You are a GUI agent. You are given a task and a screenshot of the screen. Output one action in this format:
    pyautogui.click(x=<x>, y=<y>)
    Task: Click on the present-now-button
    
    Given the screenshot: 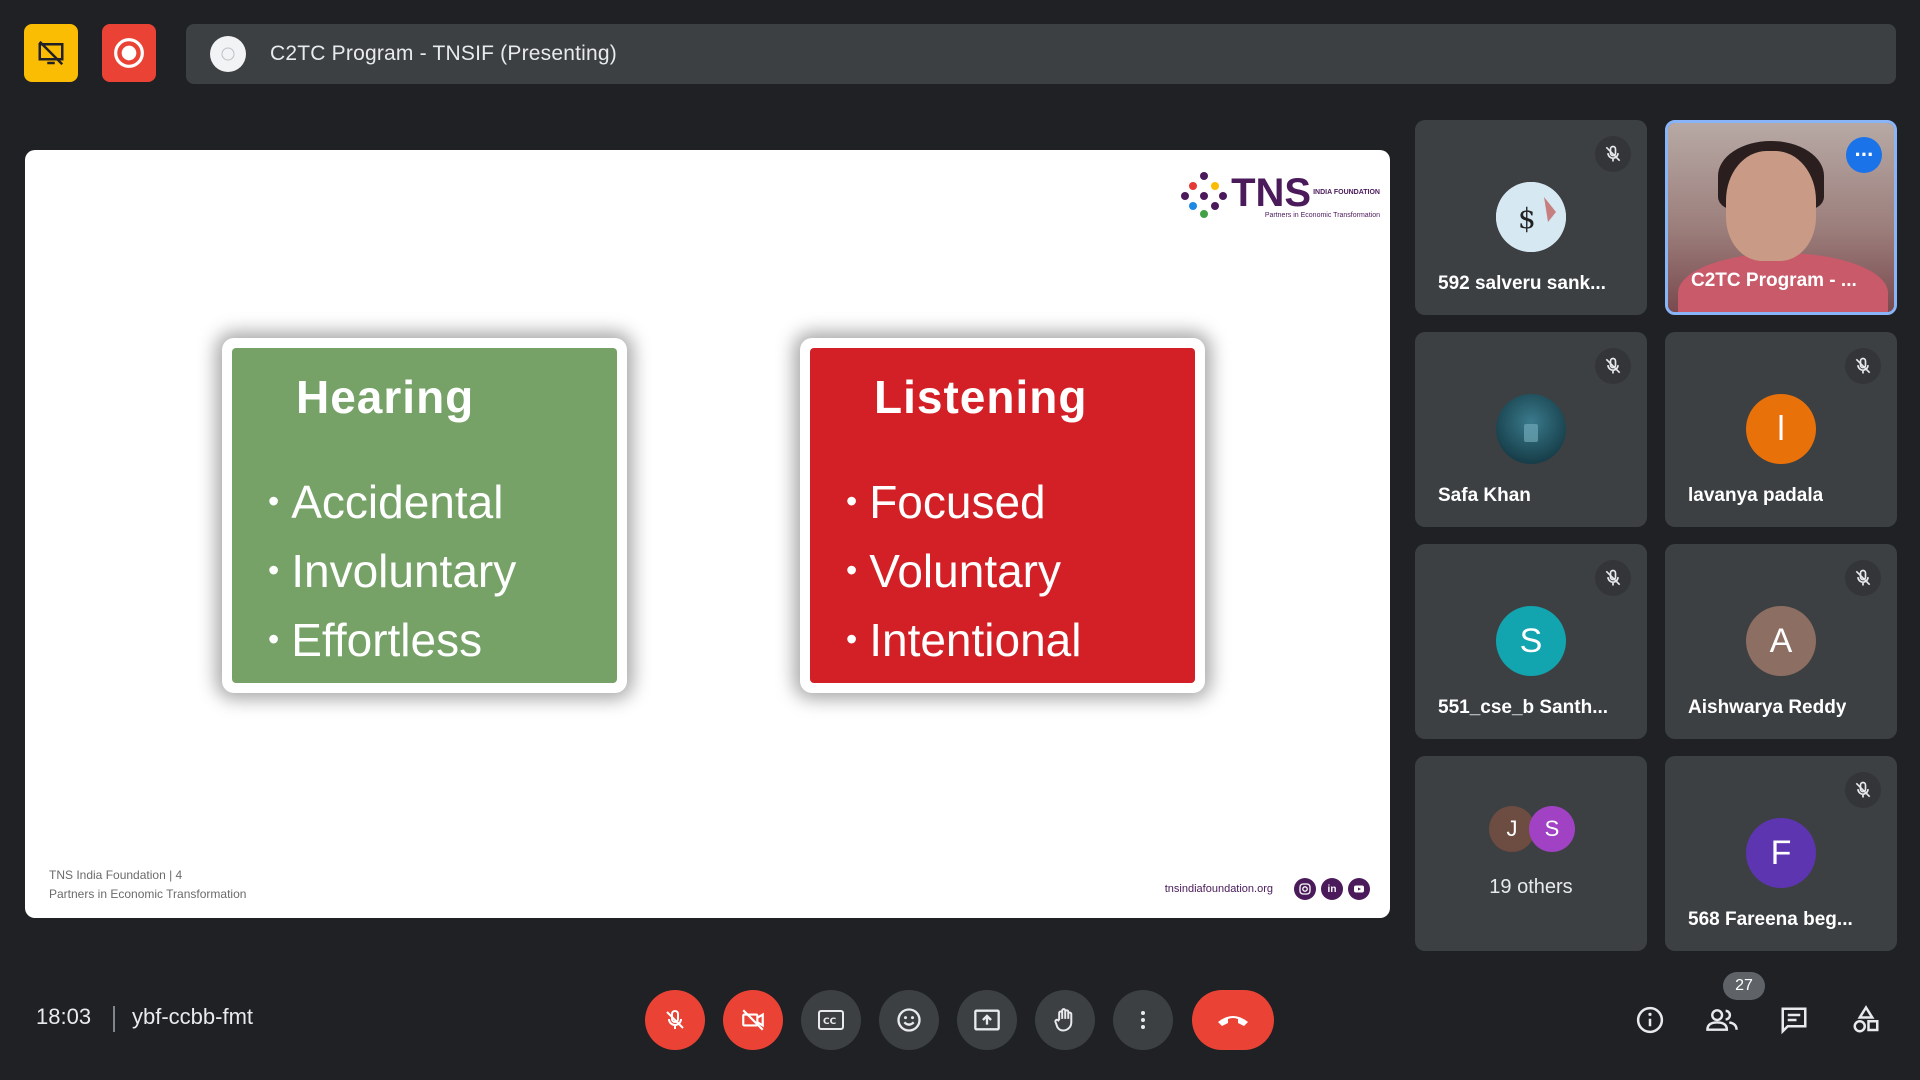 What is the action you would take?
    pyautogui.click(x=987, y=1020)
    